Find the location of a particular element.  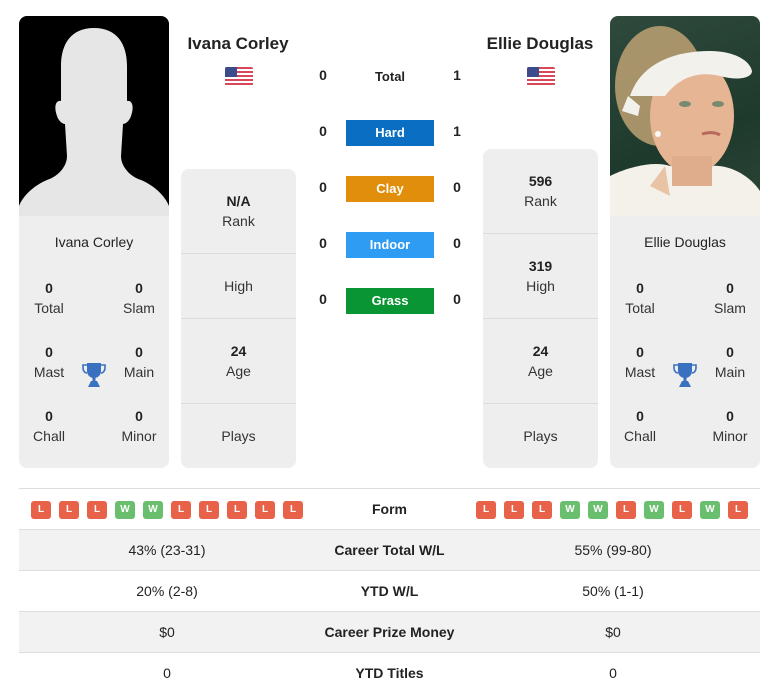

stat-rank-right: 596 Rank is located at coordinates (540, 191).